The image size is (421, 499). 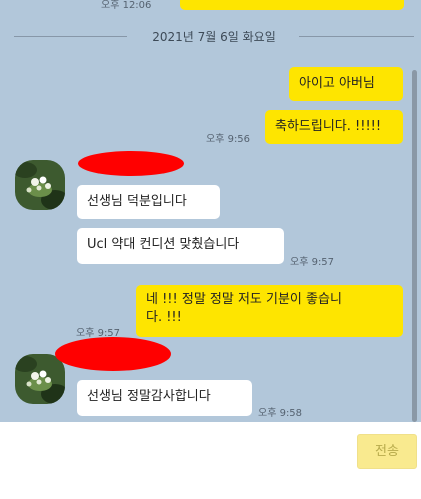 What do you see at coordinates (214, 36) in the screenshot?
I see `date-separator: 2021년 7월 6일 화요일` at bounding box center [214, 36].